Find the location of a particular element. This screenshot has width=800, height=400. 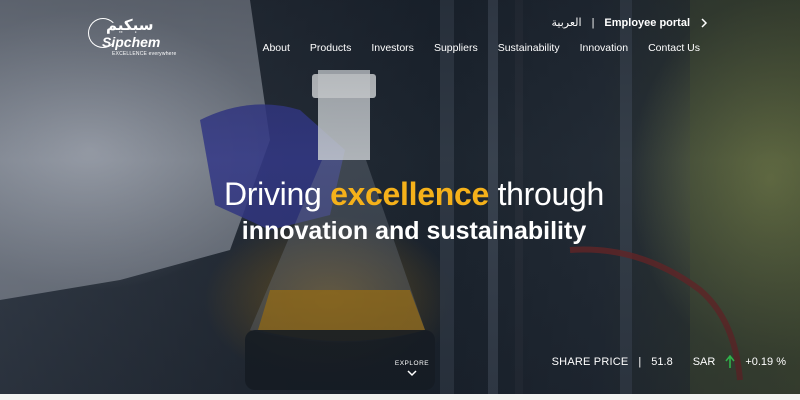

utility-bar: العربية | Employee portal is located at coordinates (630, 22).